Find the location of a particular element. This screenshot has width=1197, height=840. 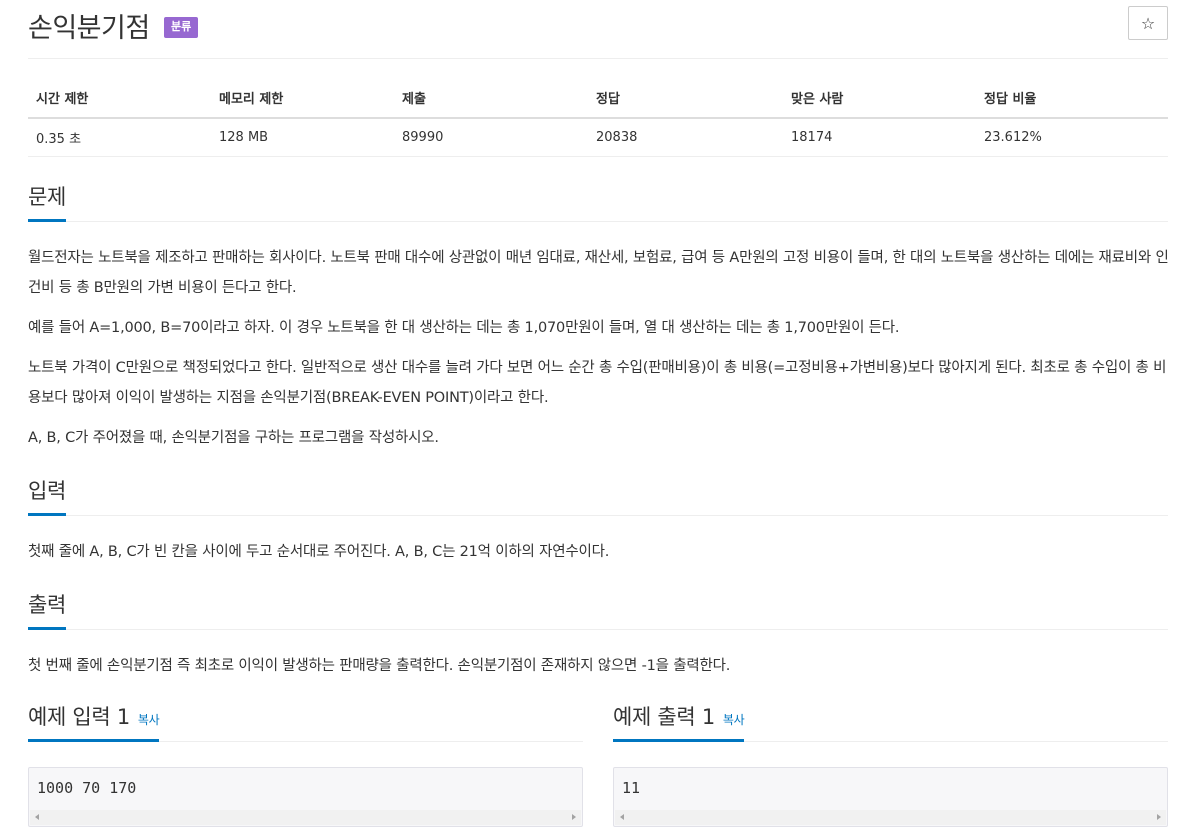

copy-input-link: 복사 is located at coordinates (149, 720).